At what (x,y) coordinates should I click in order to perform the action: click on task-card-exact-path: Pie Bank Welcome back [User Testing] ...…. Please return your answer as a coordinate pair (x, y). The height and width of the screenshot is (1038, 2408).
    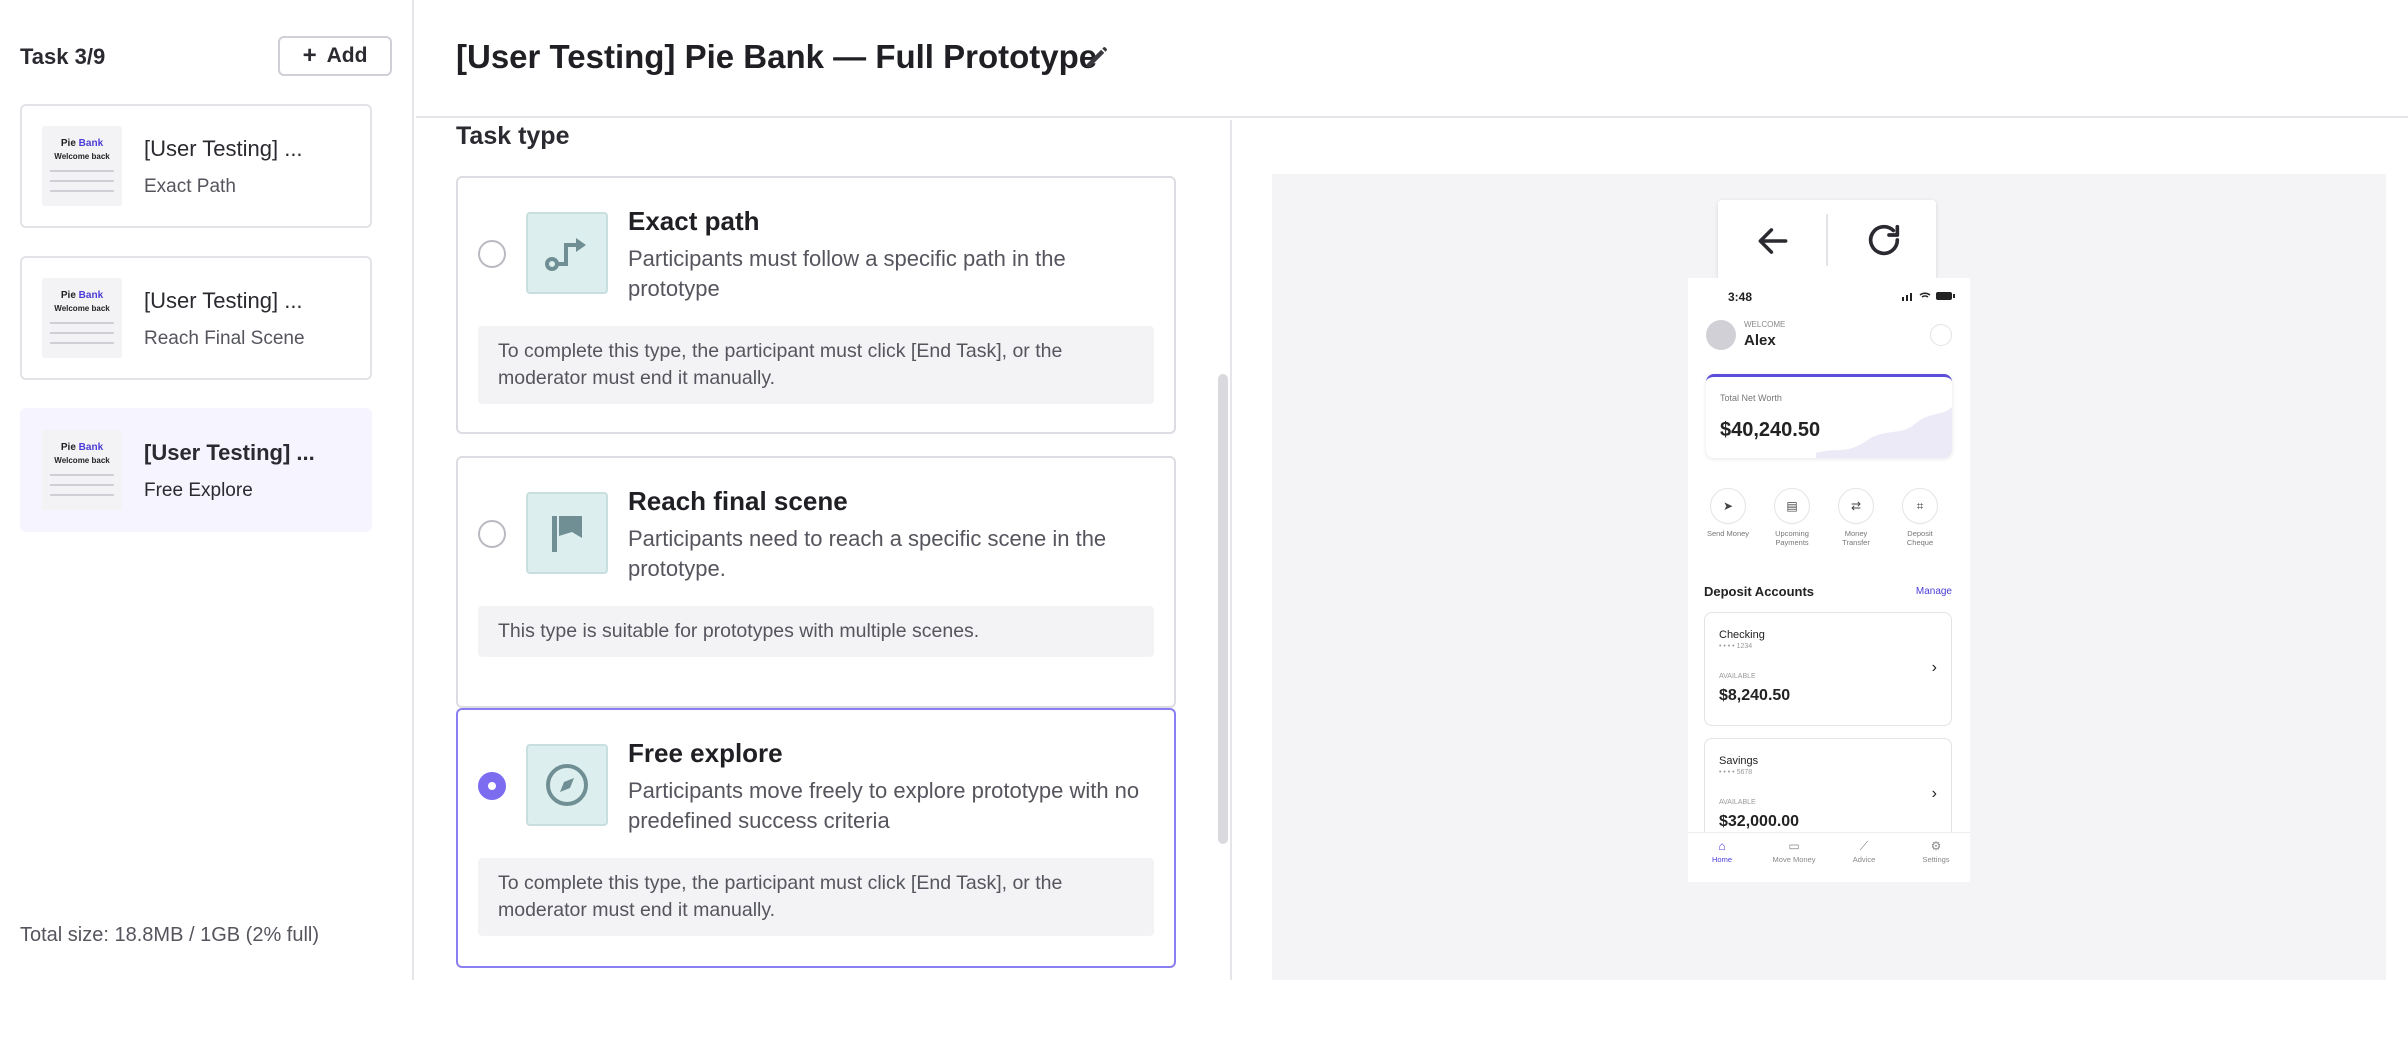
    Looking at the image, I should click on (196, 166).